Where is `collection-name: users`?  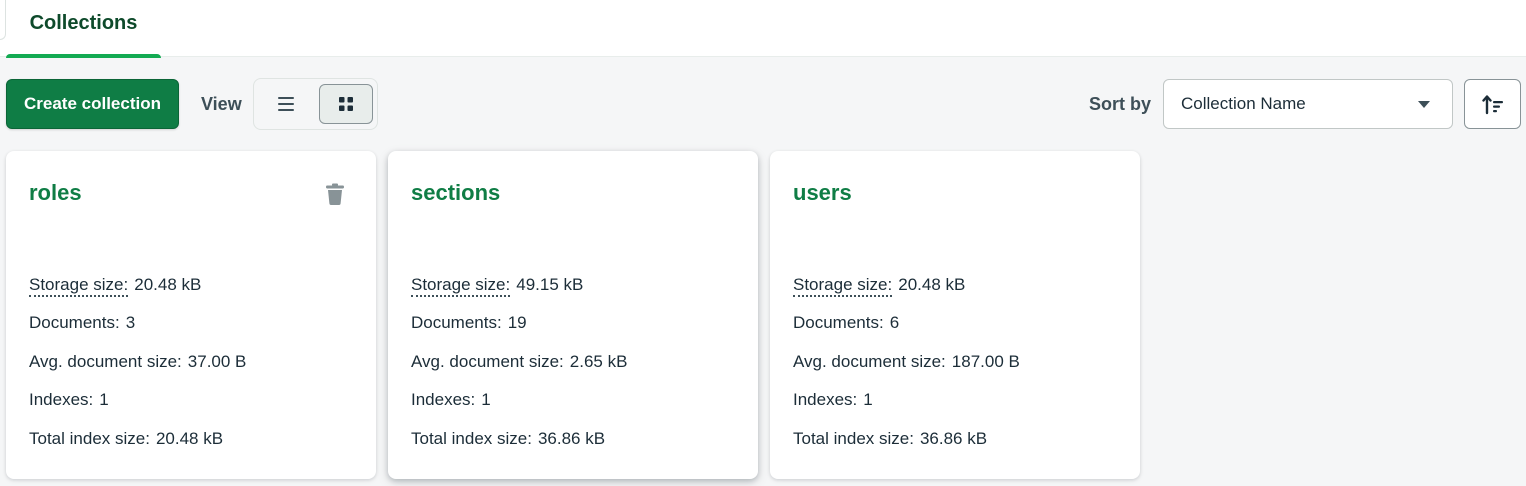 collection-name: users is located at coordinates (822, 193).